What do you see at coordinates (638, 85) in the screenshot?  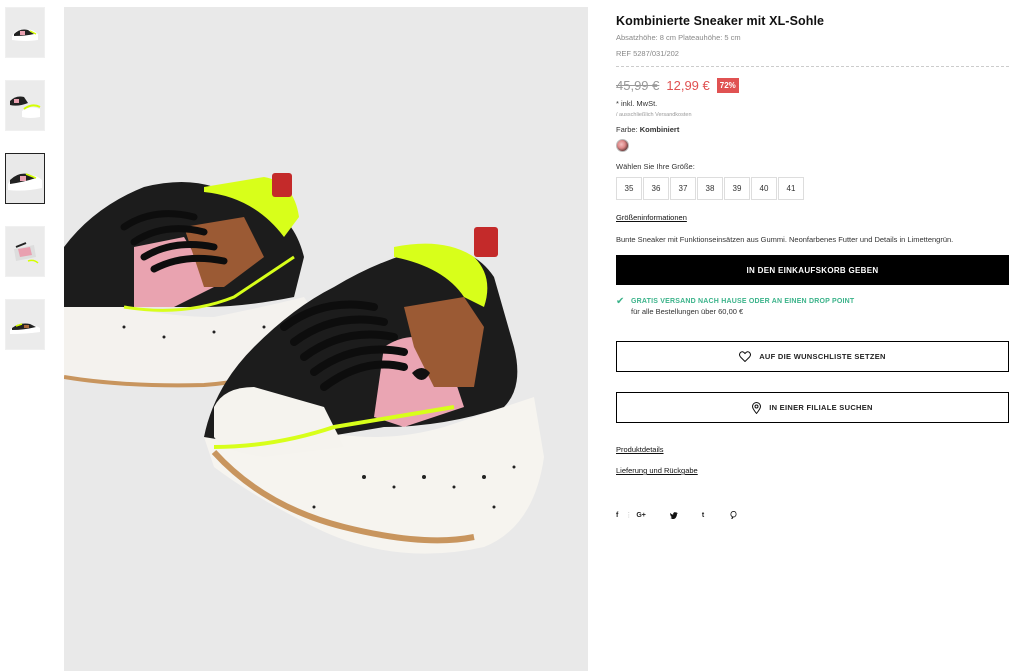 I see `old-price: 45,99 €` at bounding box center [638, 85].